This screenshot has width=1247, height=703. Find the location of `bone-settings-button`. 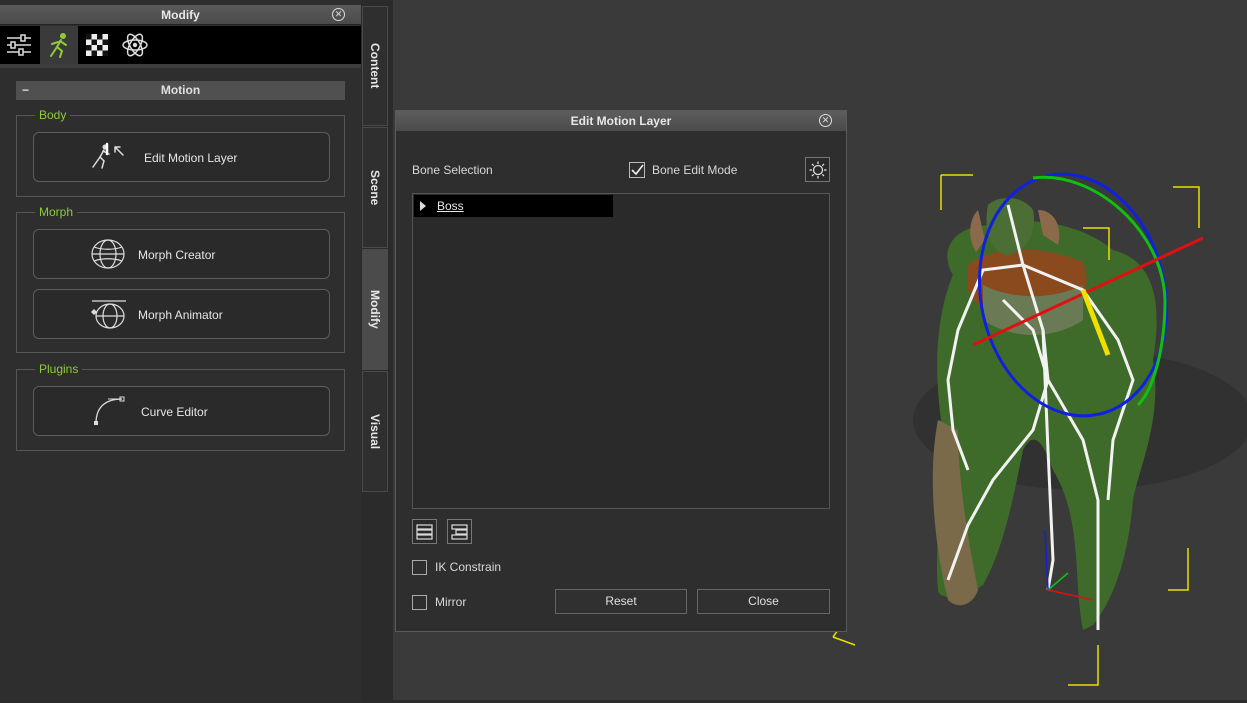

bone-settings-button is located at coordinates (817, 169).